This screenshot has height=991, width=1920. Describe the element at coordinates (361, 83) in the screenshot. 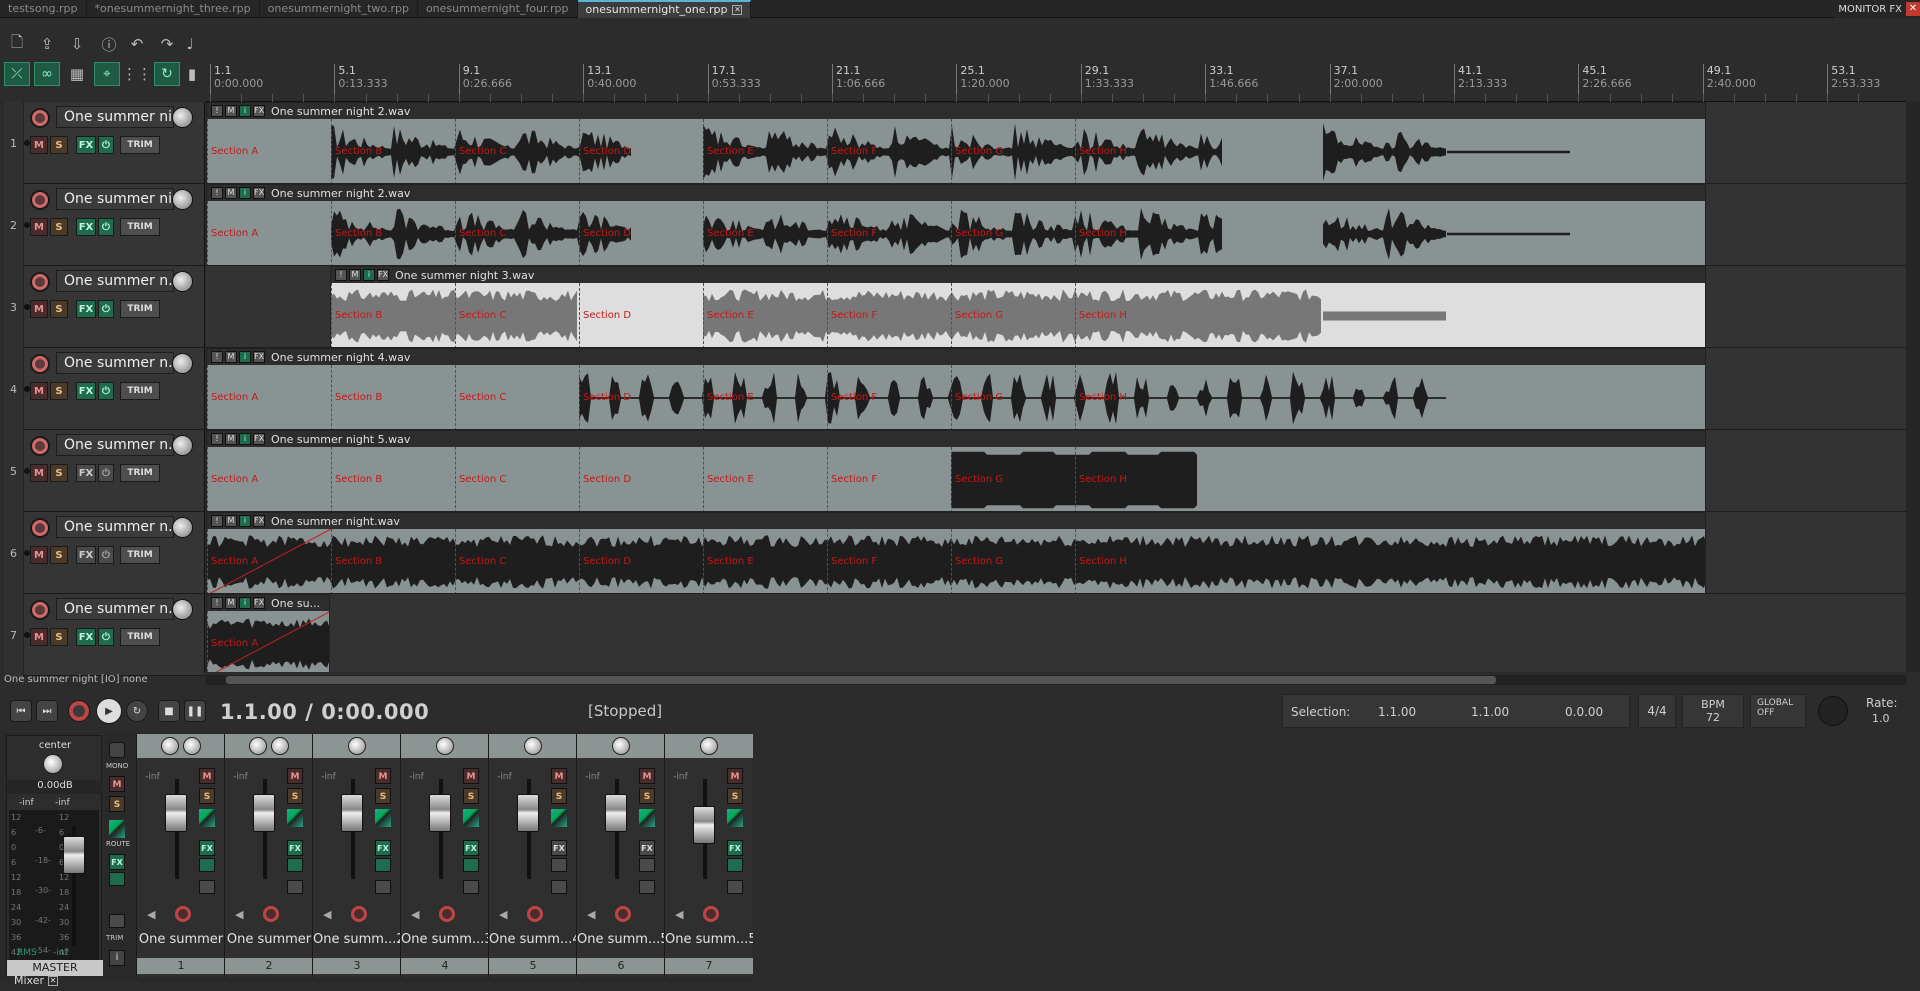

I see `ruler-marker: 5.1 0:13.333` at that location.